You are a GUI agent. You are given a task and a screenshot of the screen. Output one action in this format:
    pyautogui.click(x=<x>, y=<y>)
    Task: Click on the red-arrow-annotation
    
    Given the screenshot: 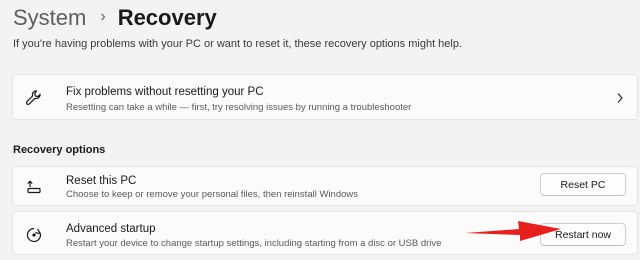 What is the action you would take?
    pyautogui.click(x=513, y=231)
    